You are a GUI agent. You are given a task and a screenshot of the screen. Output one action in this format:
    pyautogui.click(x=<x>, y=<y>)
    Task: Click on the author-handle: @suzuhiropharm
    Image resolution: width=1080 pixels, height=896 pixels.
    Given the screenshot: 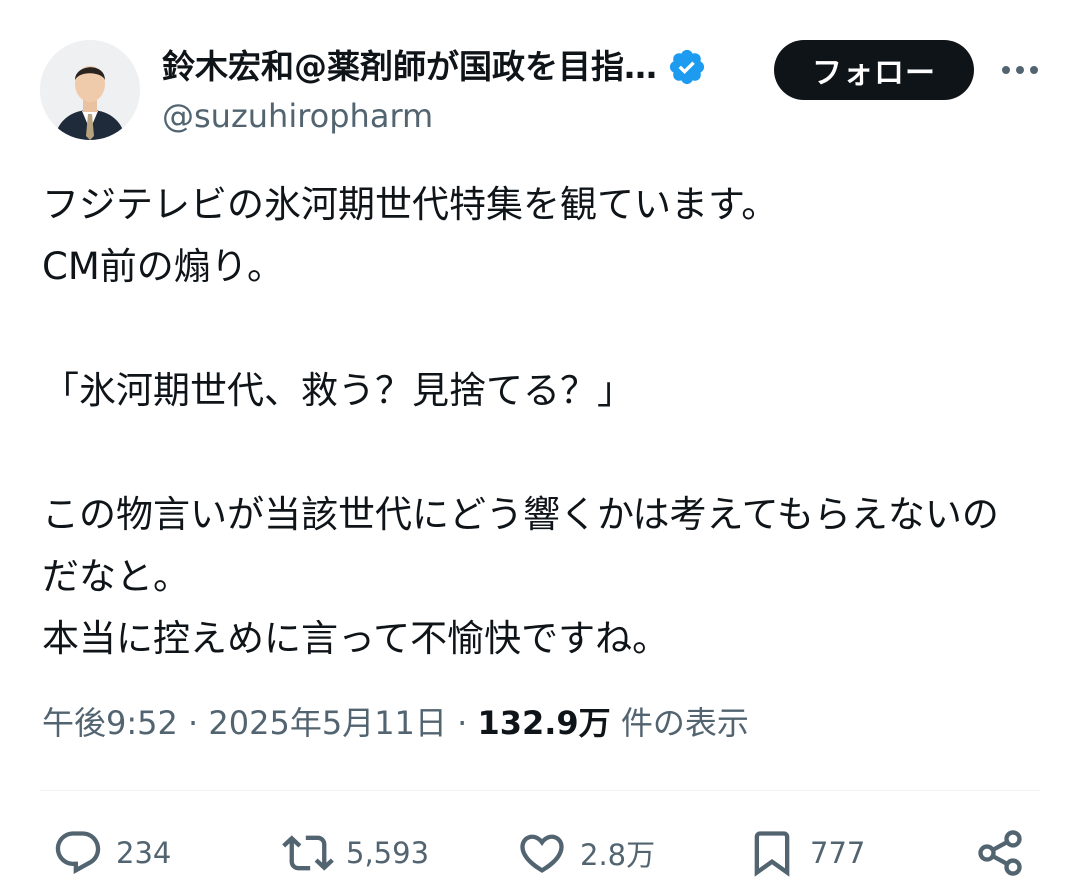 What is the action you would take?
    pyautogui.click(x=297, y=116)
    